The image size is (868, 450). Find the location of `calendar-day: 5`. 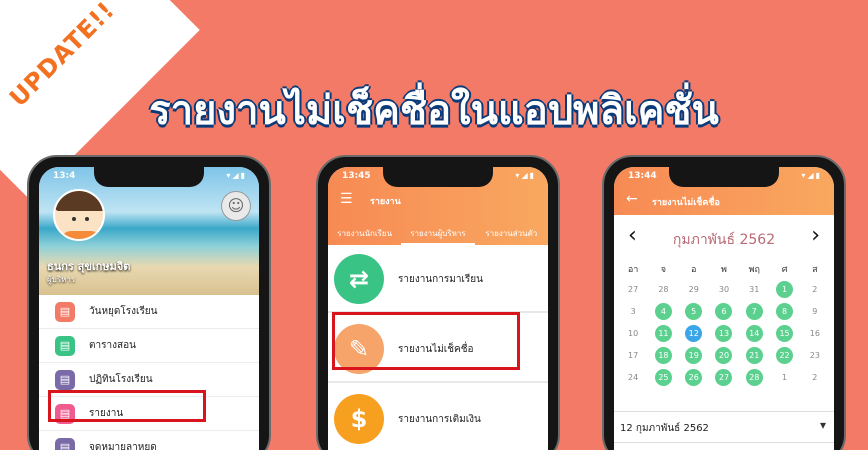

calendar-day: 5 is located at coordinates (694, 314).